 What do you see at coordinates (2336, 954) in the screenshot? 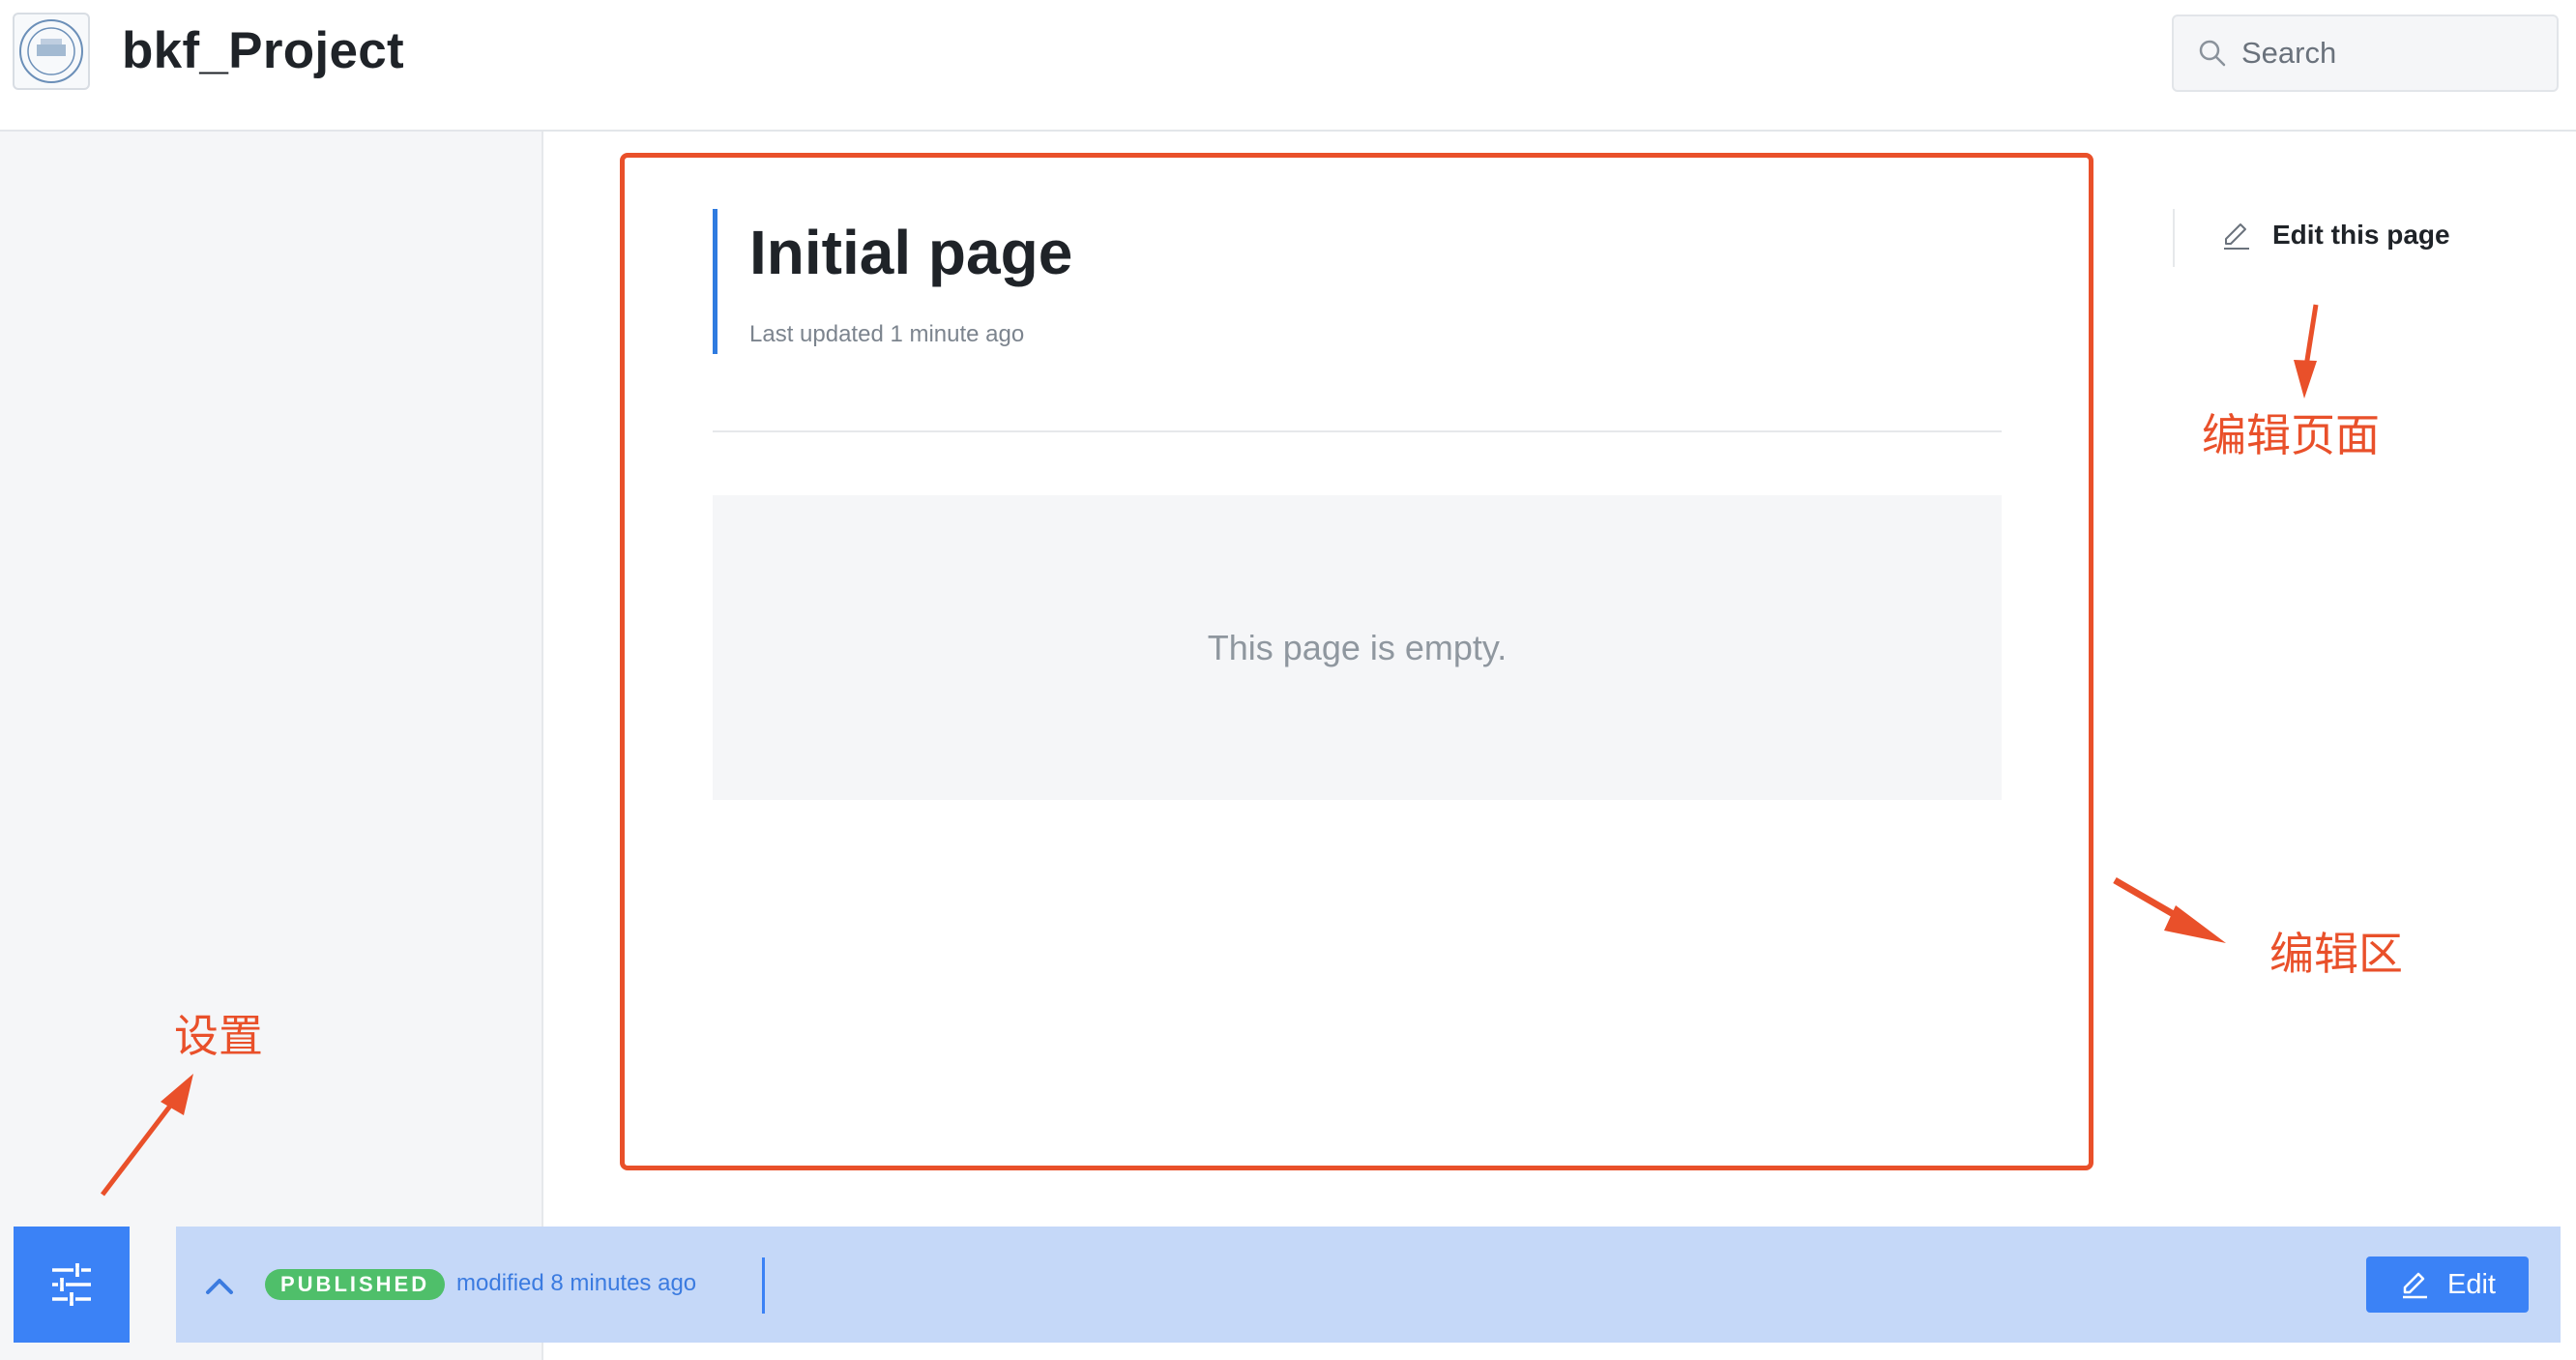
I see `annotation-edit-area: 编辑区` at bounding box center [2336, 954].